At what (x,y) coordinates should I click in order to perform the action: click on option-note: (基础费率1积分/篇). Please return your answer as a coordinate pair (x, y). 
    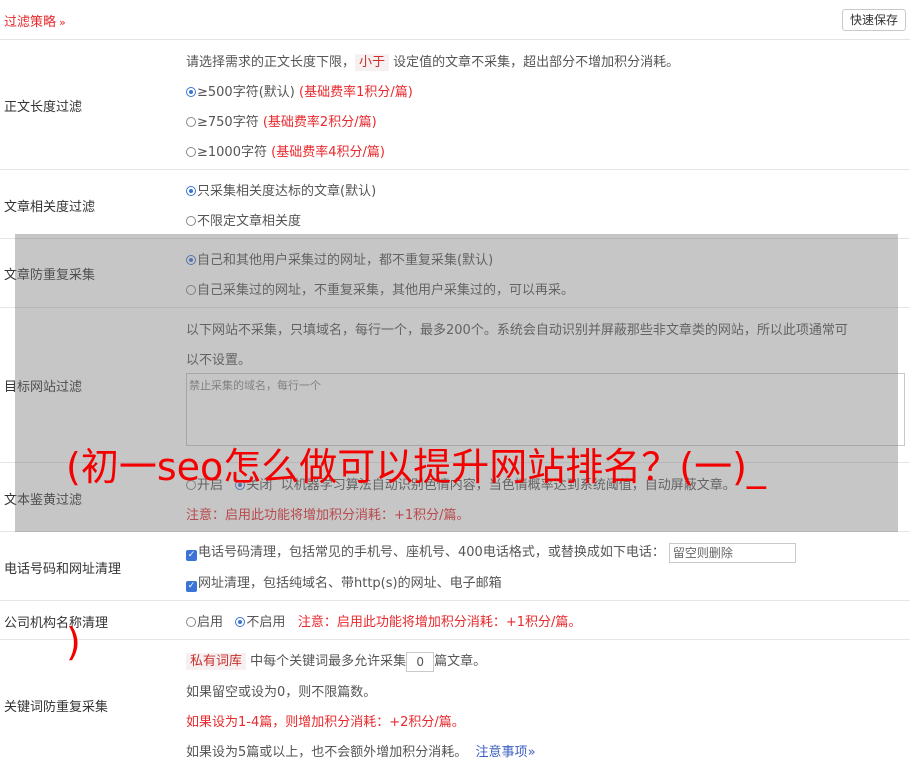
    Looking at the image, I should click on (356, 92).